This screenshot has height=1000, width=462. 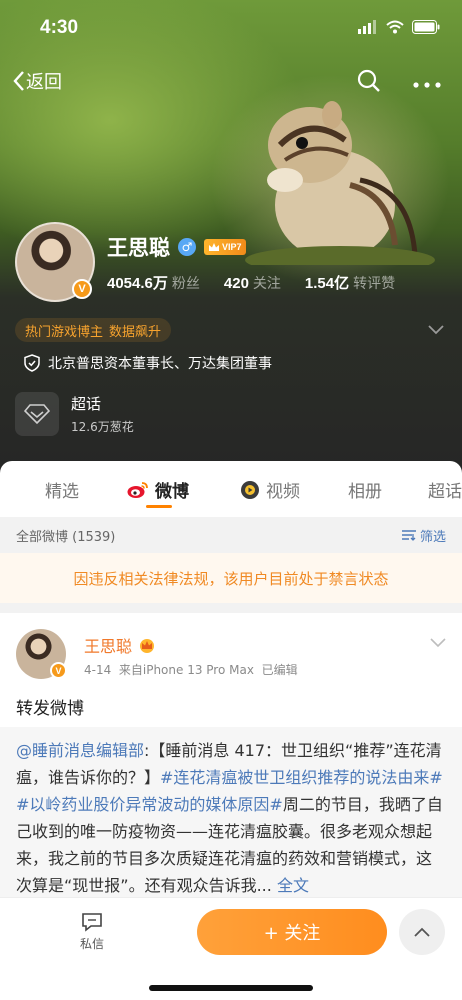 I want to click on status-icons, so click(x=399, y=27).